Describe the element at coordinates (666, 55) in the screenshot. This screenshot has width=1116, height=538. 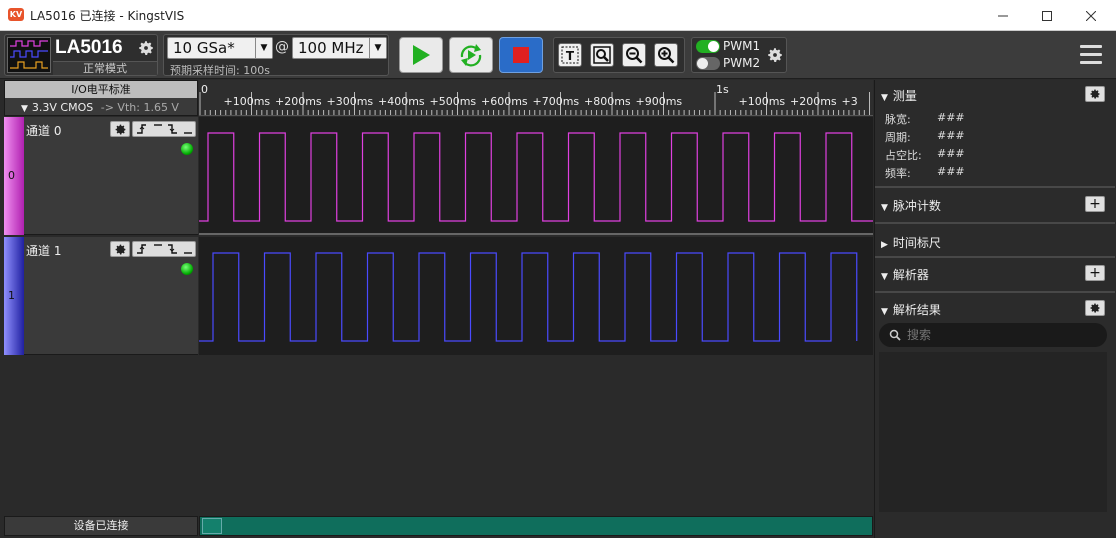
I see `zoom-in-button` at that location.